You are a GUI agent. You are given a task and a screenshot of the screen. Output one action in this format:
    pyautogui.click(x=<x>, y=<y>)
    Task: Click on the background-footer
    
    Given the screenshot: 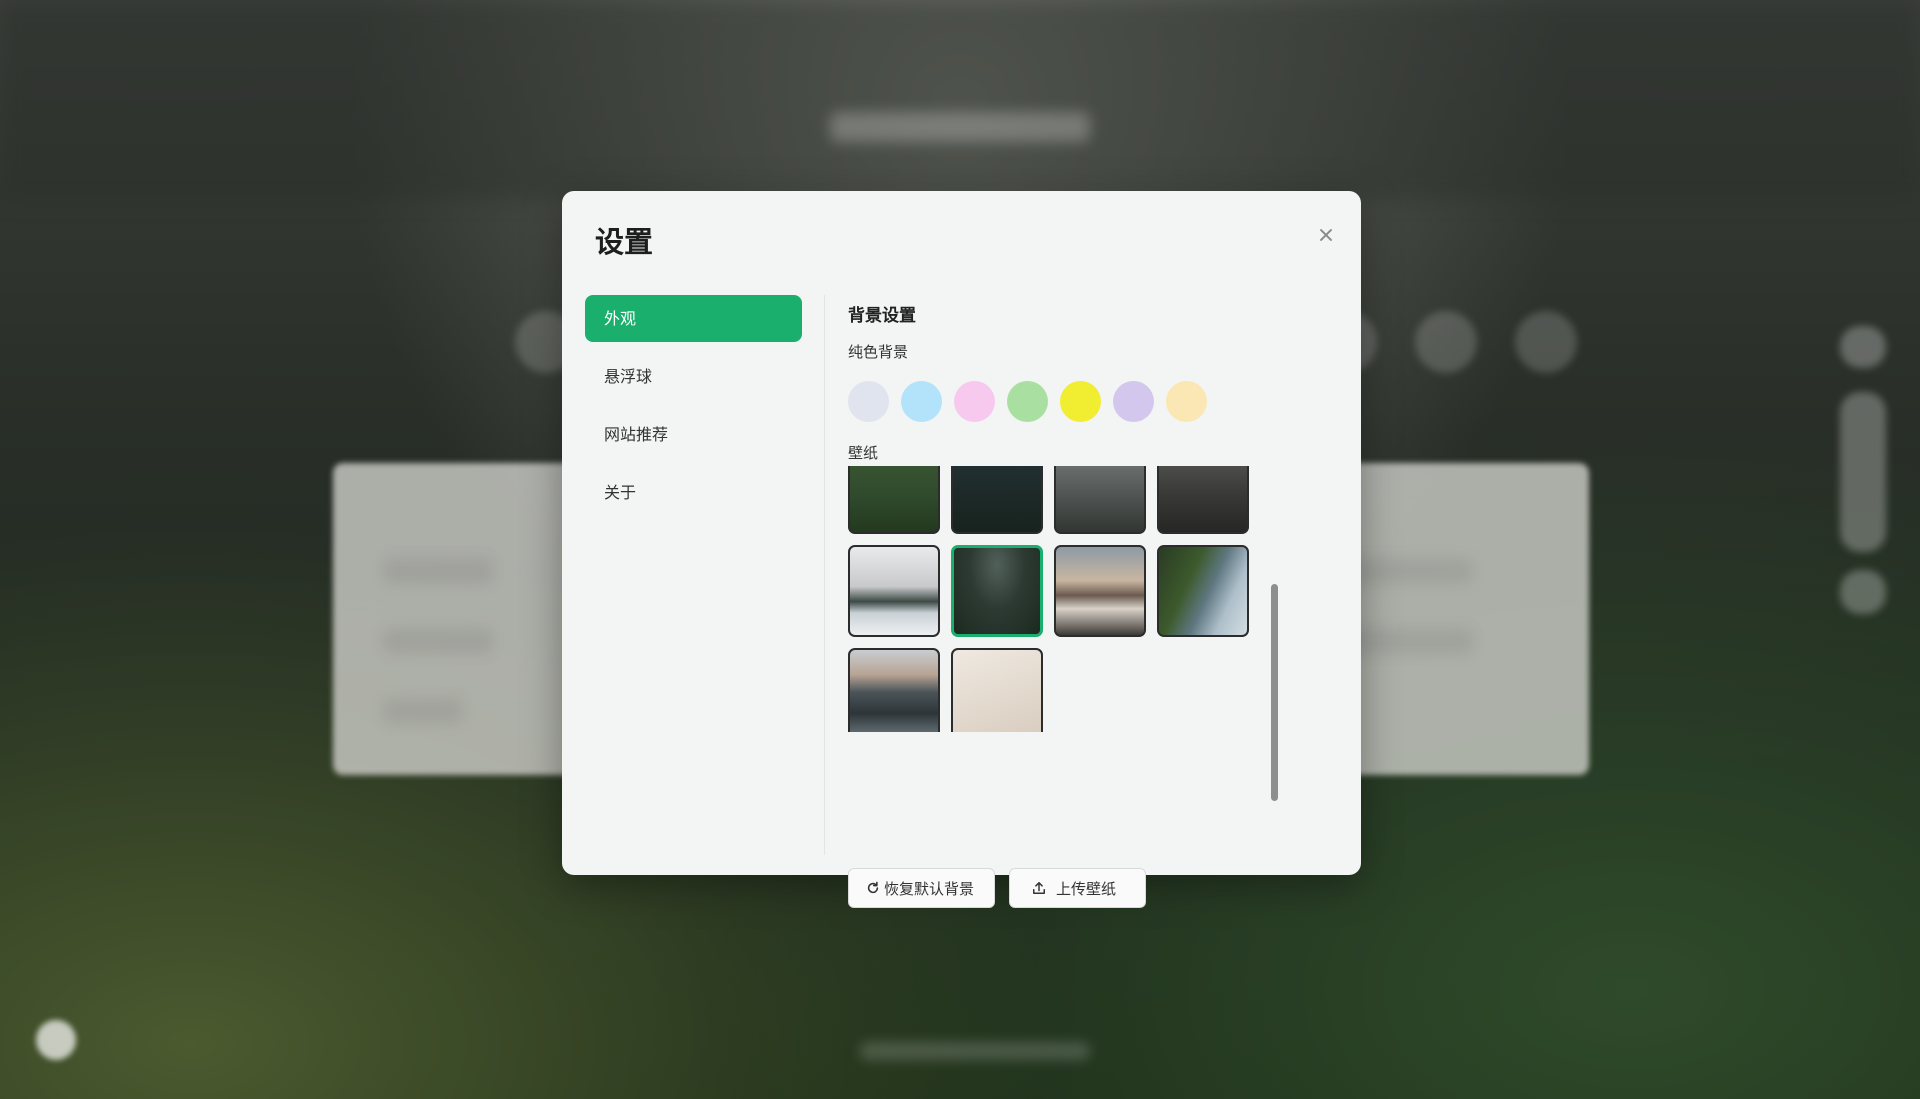 What is the action you would take?
    pyautogui.click(x=975, y=1051)
    